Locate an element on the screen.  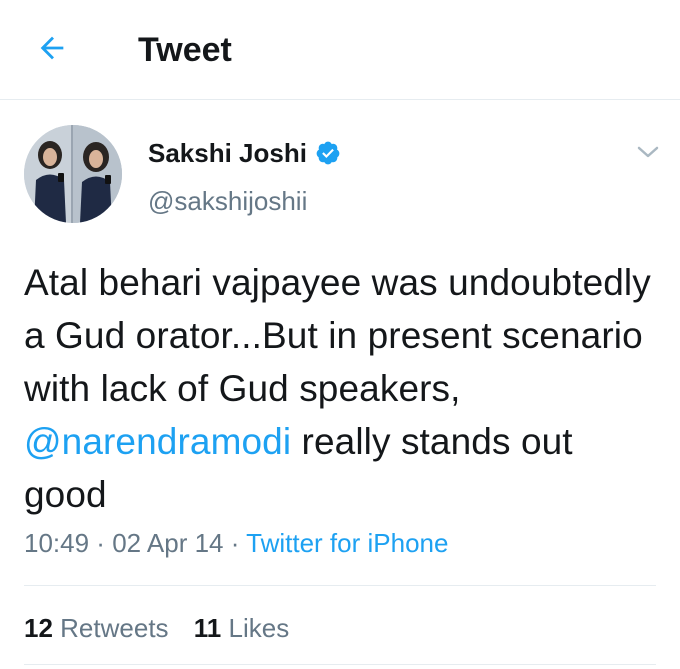
top-bar: Tweet is located at coordinates (340, 50).